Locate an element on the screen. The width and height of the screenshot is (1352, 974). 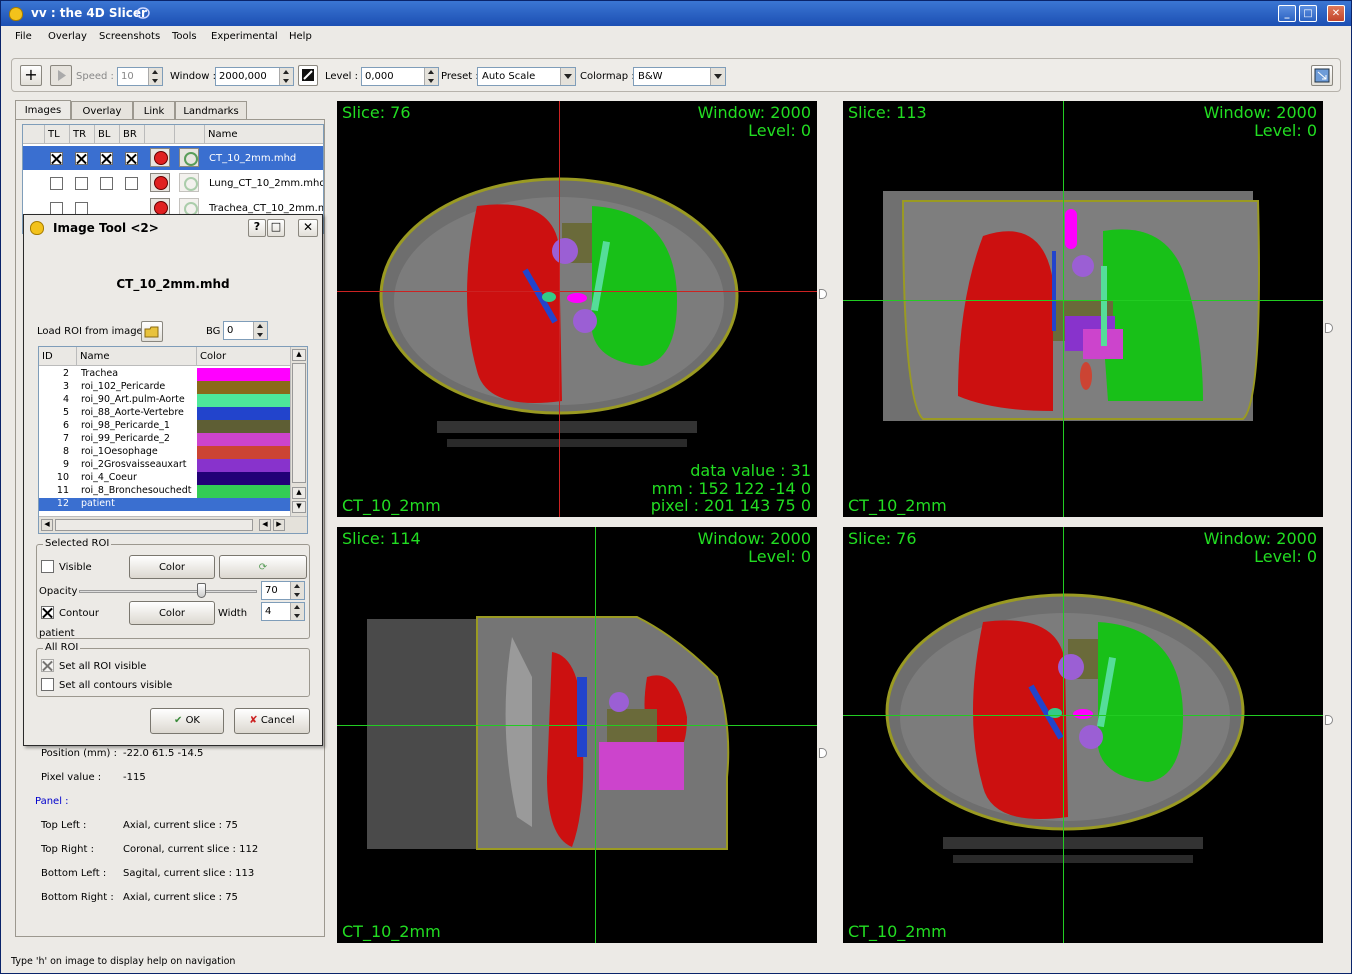
roi-row: 12 patient is located at coordinates (173, 504).